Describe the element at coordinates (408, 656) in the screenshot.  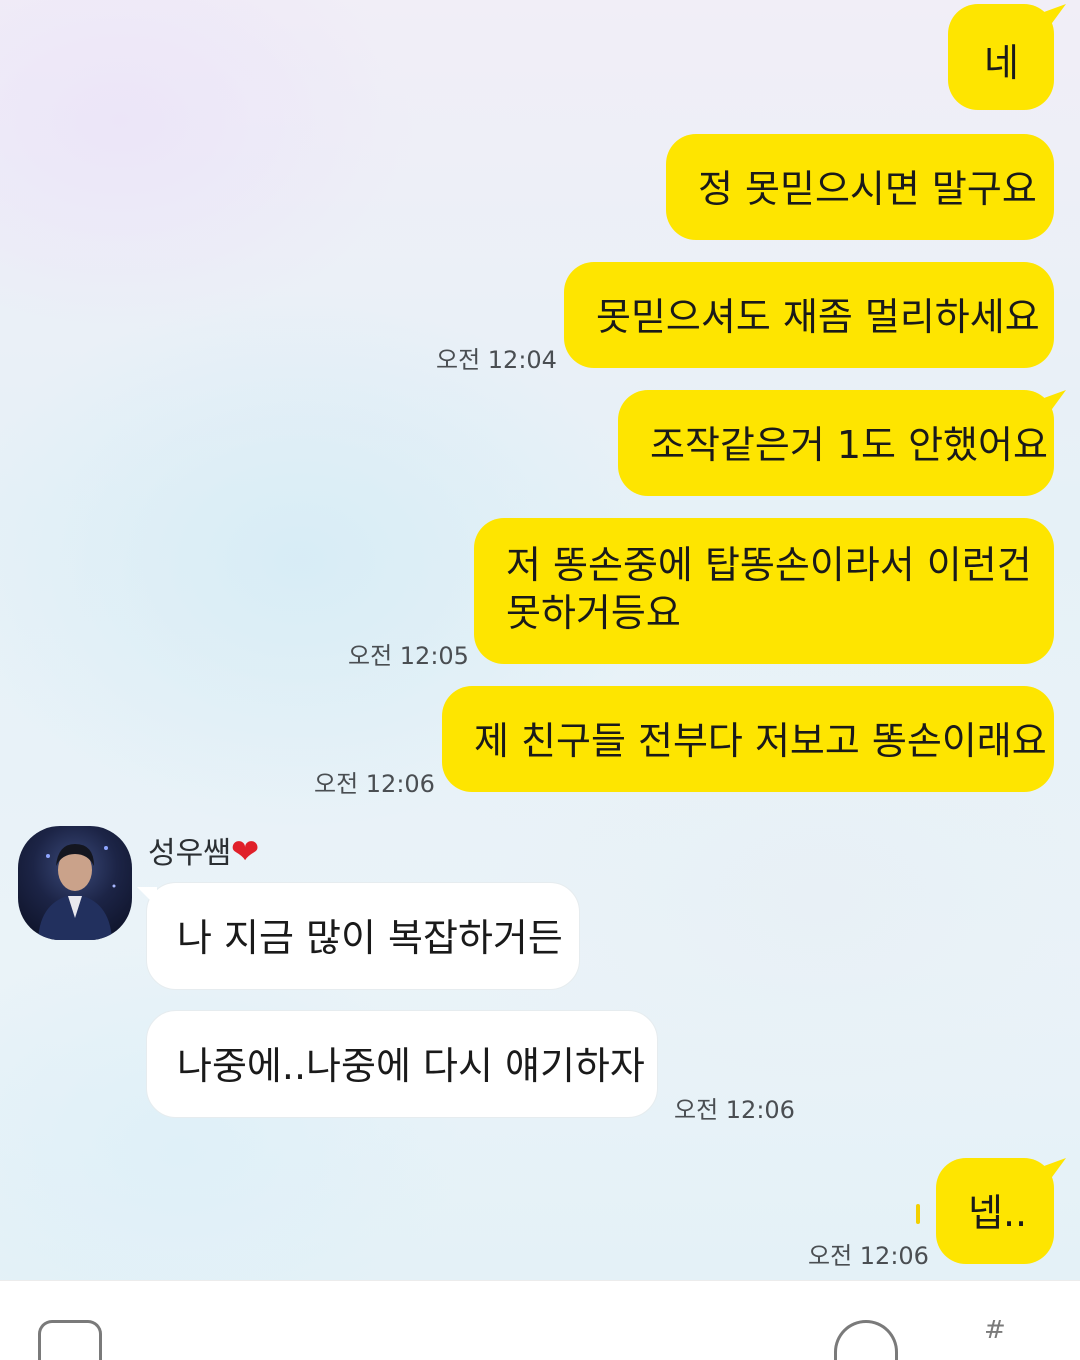
I see `message-time: 오전 12:05` at that location.